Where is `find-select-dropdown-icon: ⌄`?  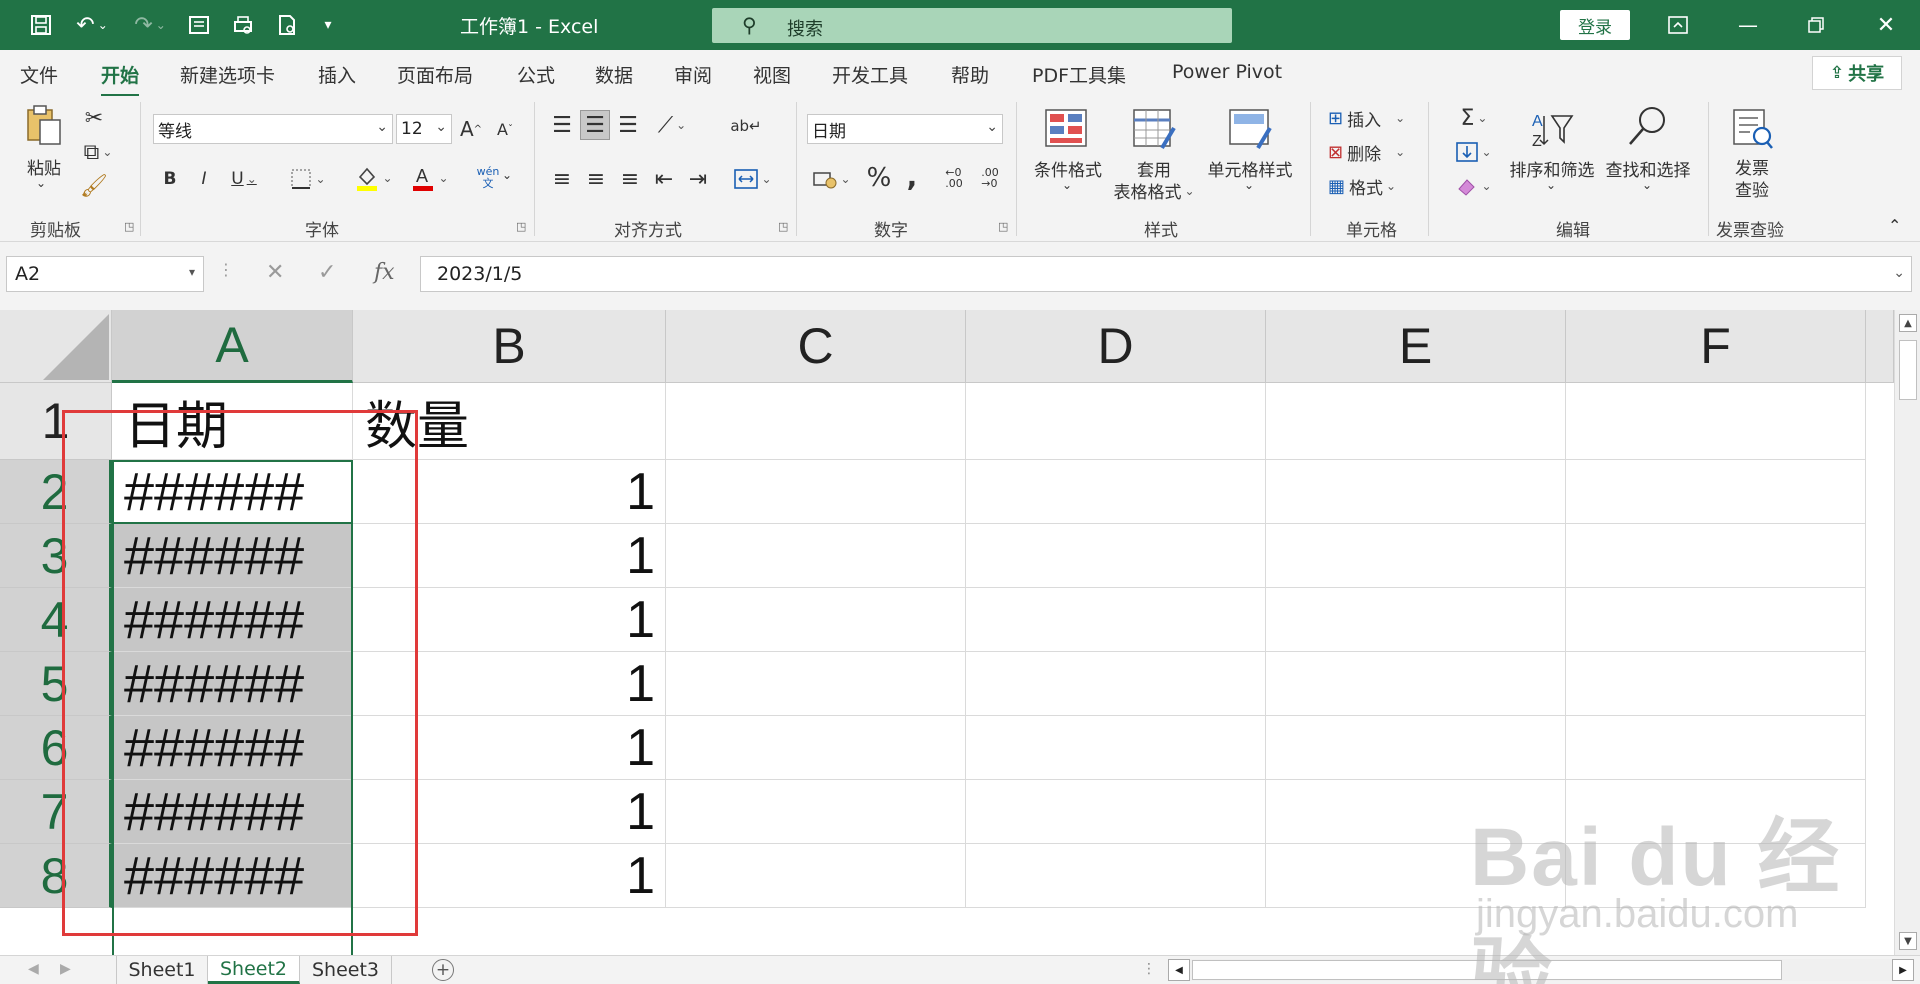
find-select-dropdown-icon: ⌄ is located at coordinates (1647, 185).